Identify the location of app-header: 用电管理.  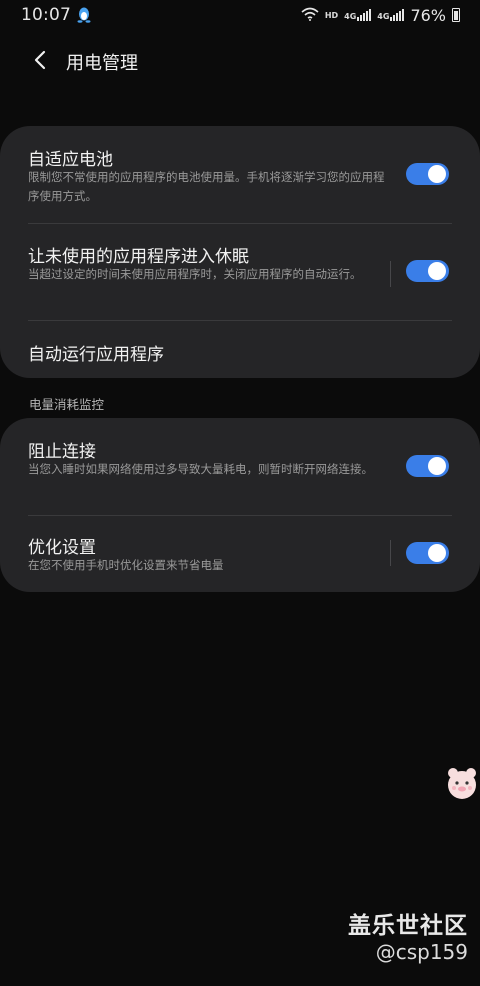
(240, 62).